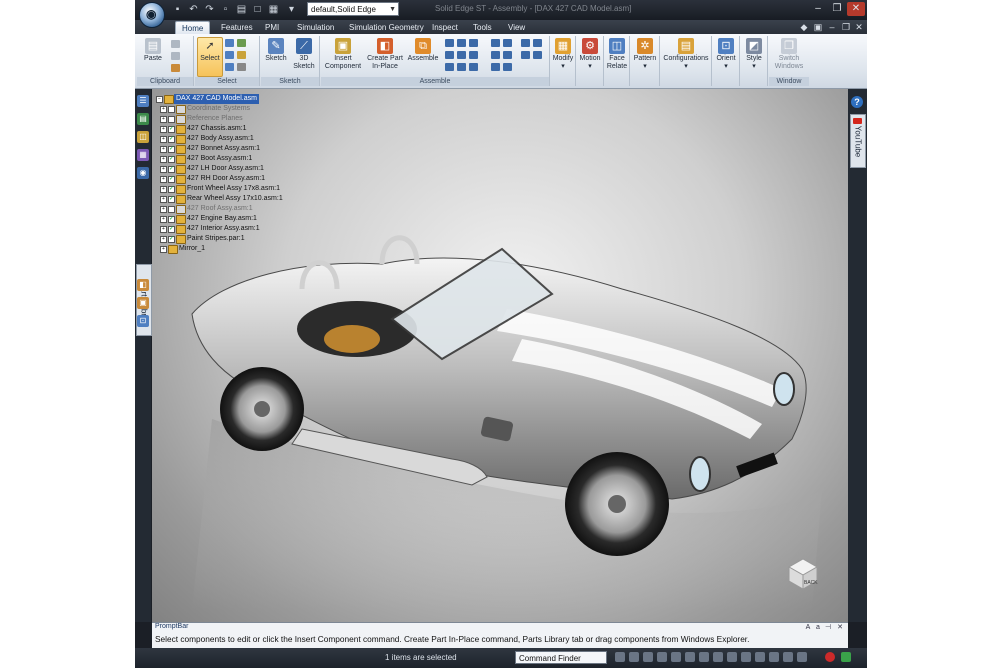  I want to click on alternate-assemblies-icon: ⊡, so click(143, 321).